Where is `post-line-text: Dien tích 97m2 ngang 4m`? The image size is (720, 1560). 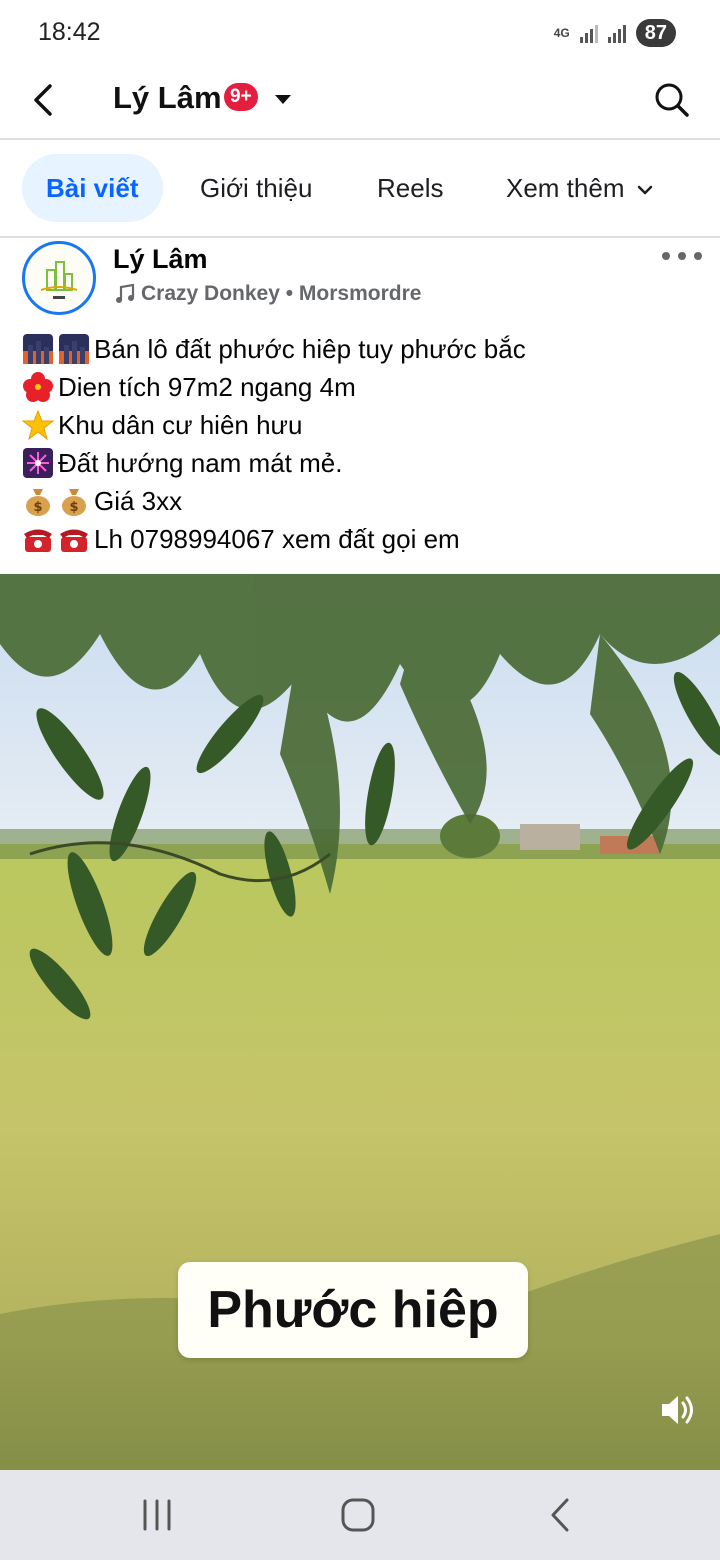 post-line-text: Dien tích 97m2 ngang 4m is located at coordinates (207, 386).